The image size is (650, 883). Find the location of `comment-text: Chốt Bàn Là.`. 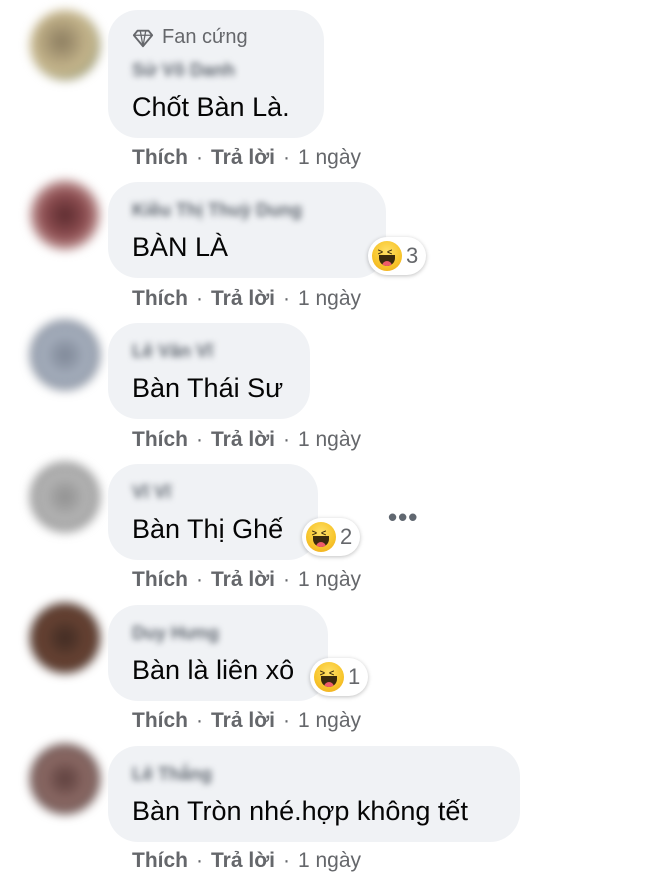

comment-text: Chốt Bàn Là. is located at coordinates (211, 107).